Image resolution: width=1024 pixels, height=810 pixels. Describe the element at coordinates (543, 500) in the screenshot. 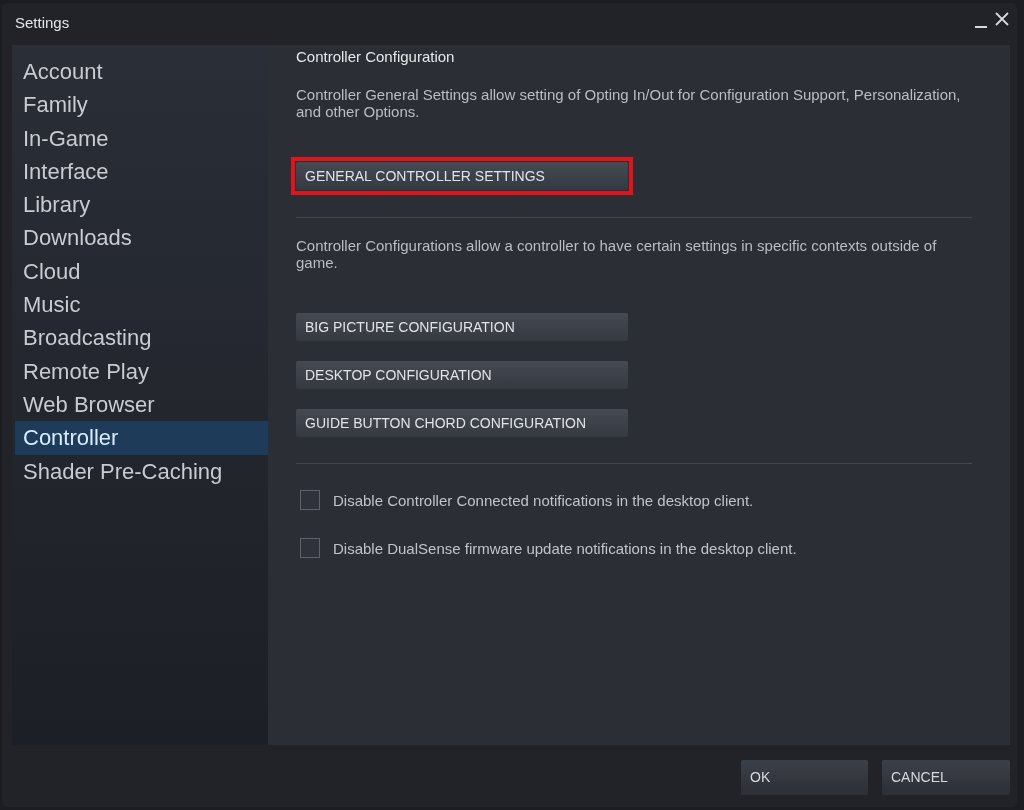

I see `checkbox-label: Disable Controller Connected notifications in the desktop client.` at that location.